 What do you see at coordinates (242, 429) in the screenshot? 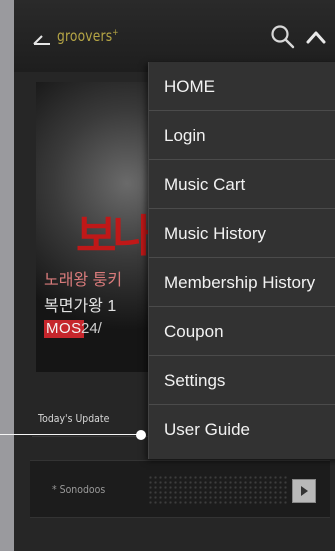
I see `menu-item-user-guide: User Guide` at bounding box center [242, 429].